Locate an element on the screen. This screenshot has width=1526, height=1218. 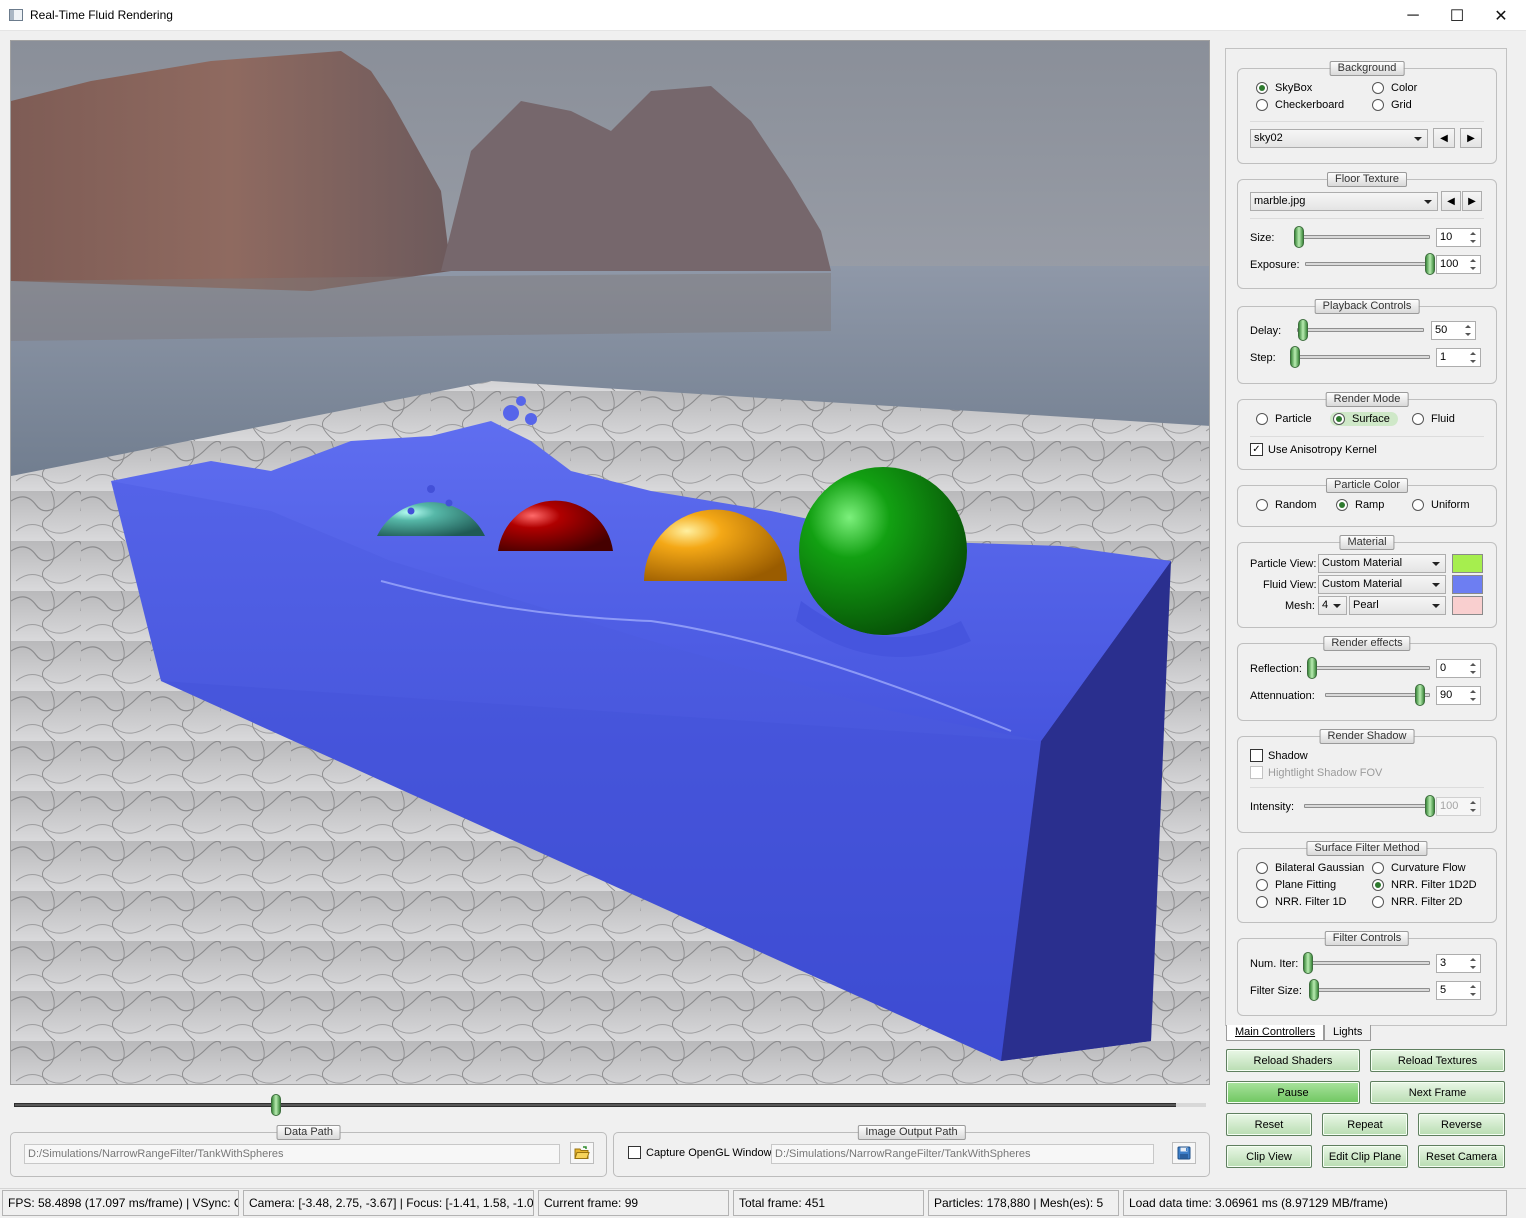
radio-ramp: Ramp is located at coordinates (1360, 505).